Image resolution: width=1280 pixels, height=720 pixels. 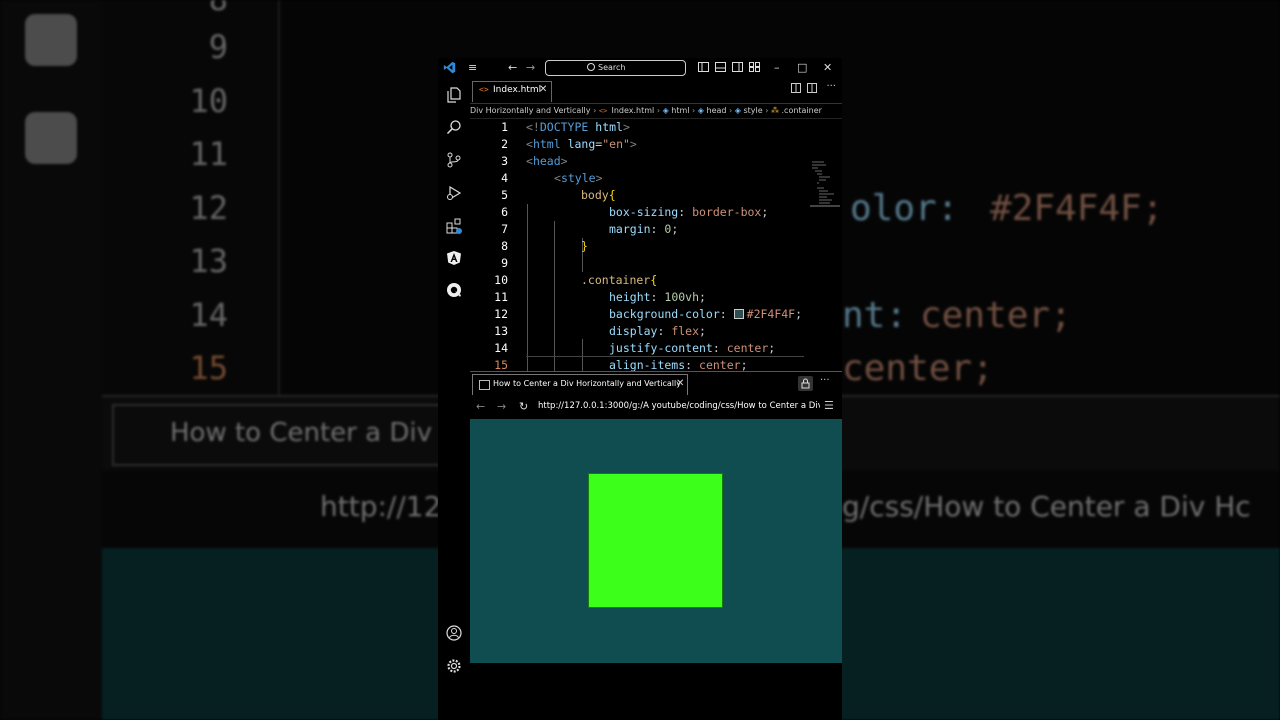 What do you see at coordinates (612, 67) in the screenshot?
I see `search-label: Search` at bounding box center [612, 67].